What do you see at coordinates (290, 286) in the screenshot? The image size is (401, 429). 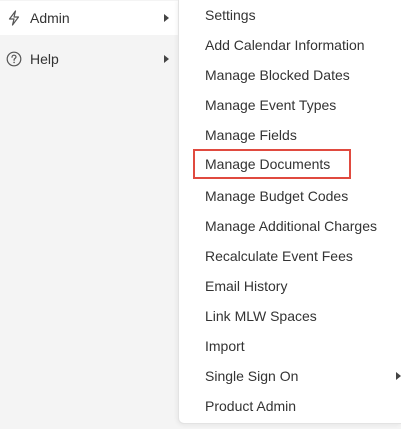 I see `menu-item-email-history: Email History` at bounding box center [290, 286].